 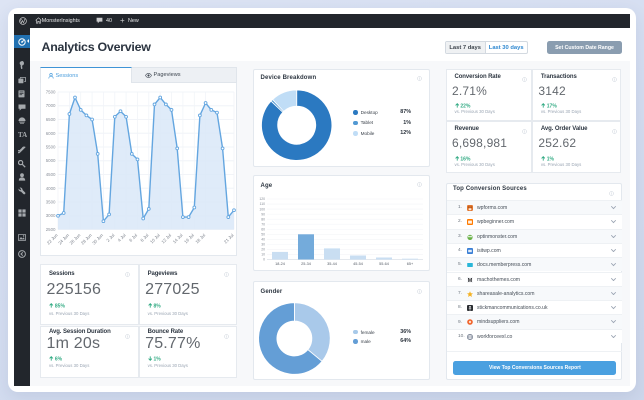 I want to click on svg-text: 4000, so click(x=51, y=188).